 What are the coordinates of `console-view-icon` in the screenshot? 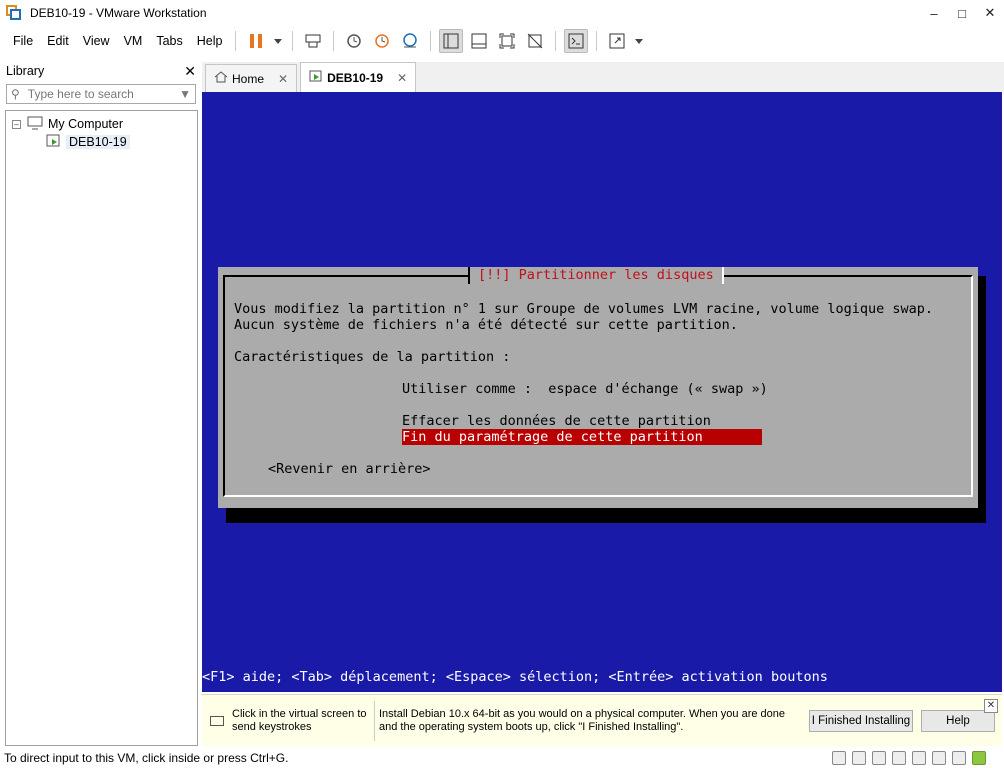 It's located at (576, 41).